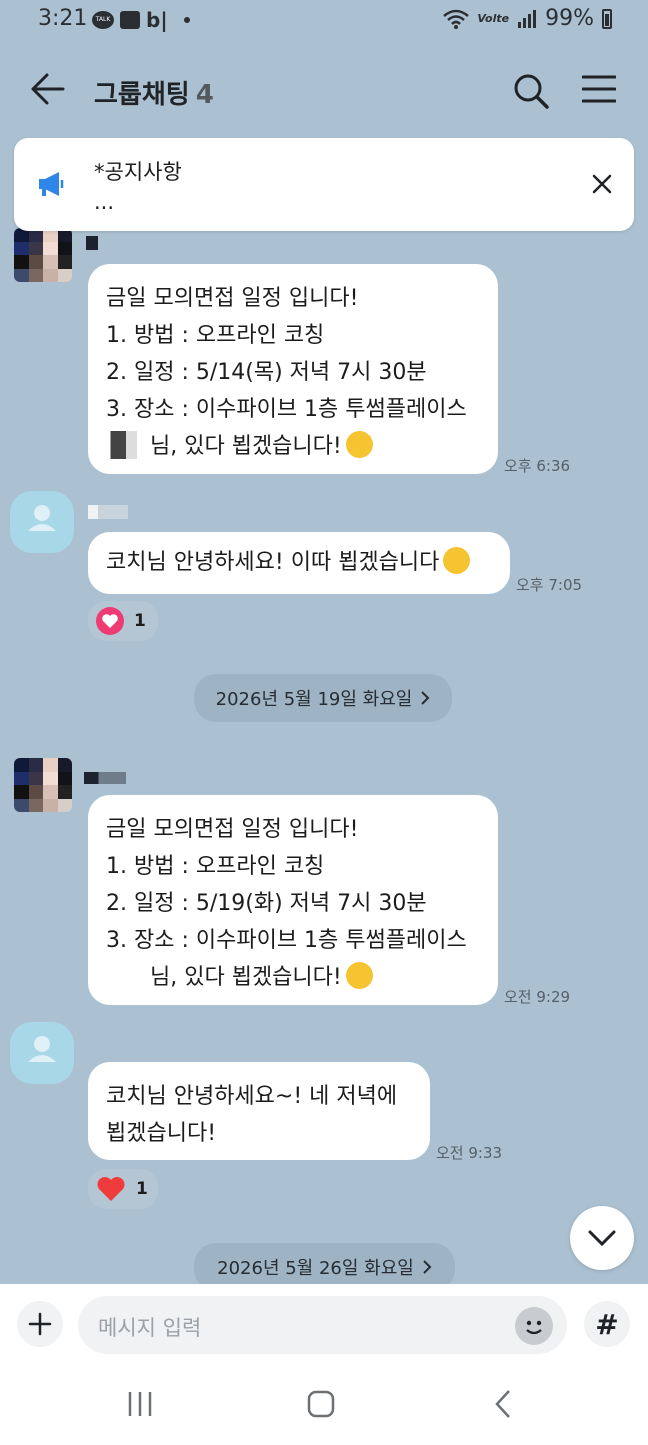 This screenshot has height=1445, width=648. Describe the element at coordinates (531, 91) in the screenshot. I see `search-icon` at that location.